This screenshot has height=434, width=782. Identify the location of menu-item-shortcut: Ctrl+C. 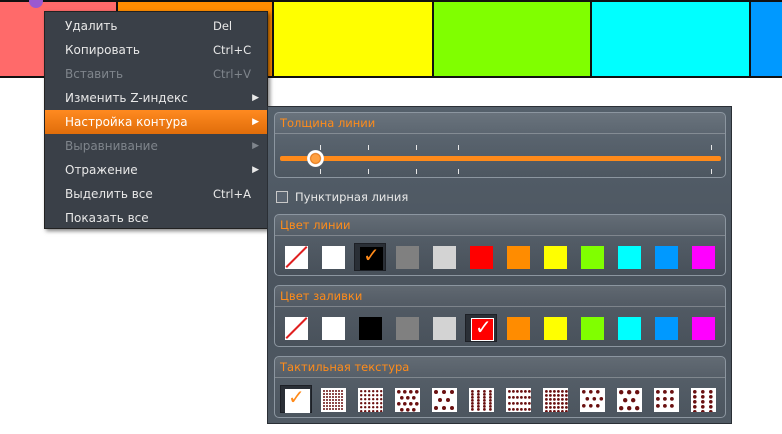
(232, 50).